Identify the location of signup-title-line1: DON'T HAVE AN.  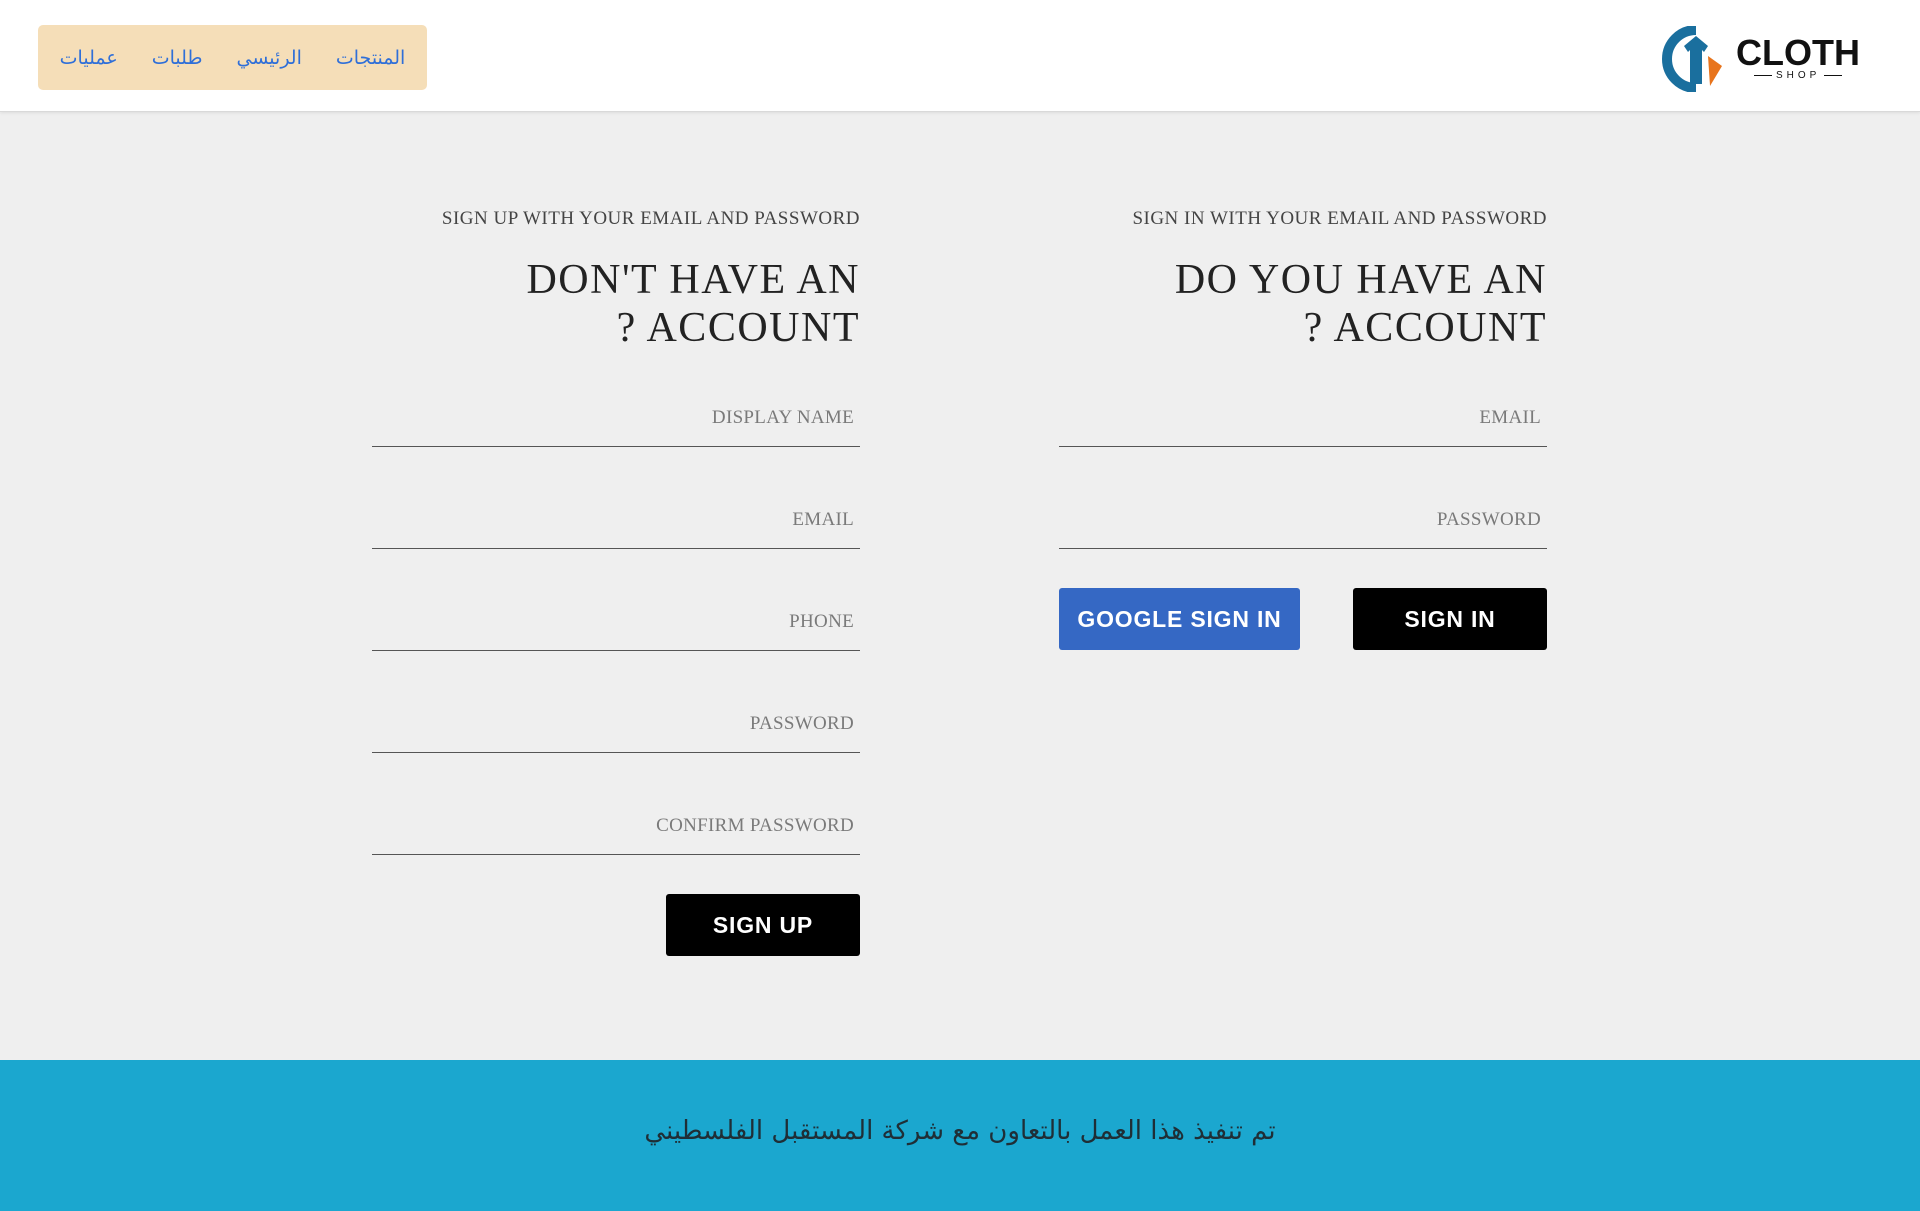
(693, 280).